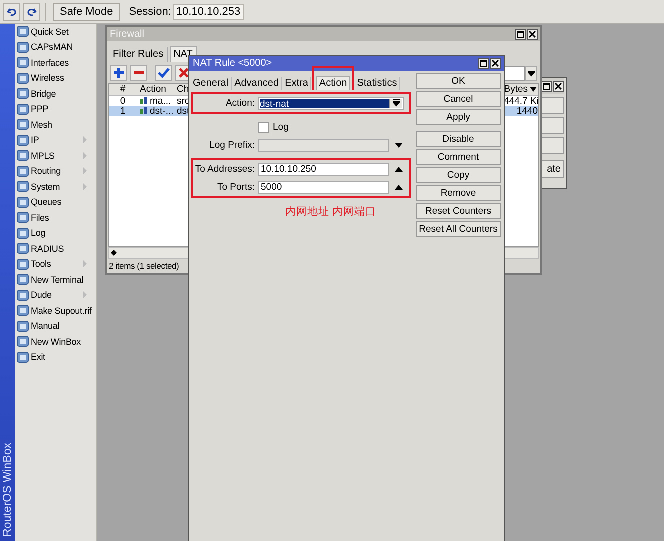 Image resolution: width=664 pixels, height=541 pixels. What do you see at coordinates (8, 490) in the screenshot?
I see `brand-text: RouterOS WinBox` at bounding box center [8, 490].